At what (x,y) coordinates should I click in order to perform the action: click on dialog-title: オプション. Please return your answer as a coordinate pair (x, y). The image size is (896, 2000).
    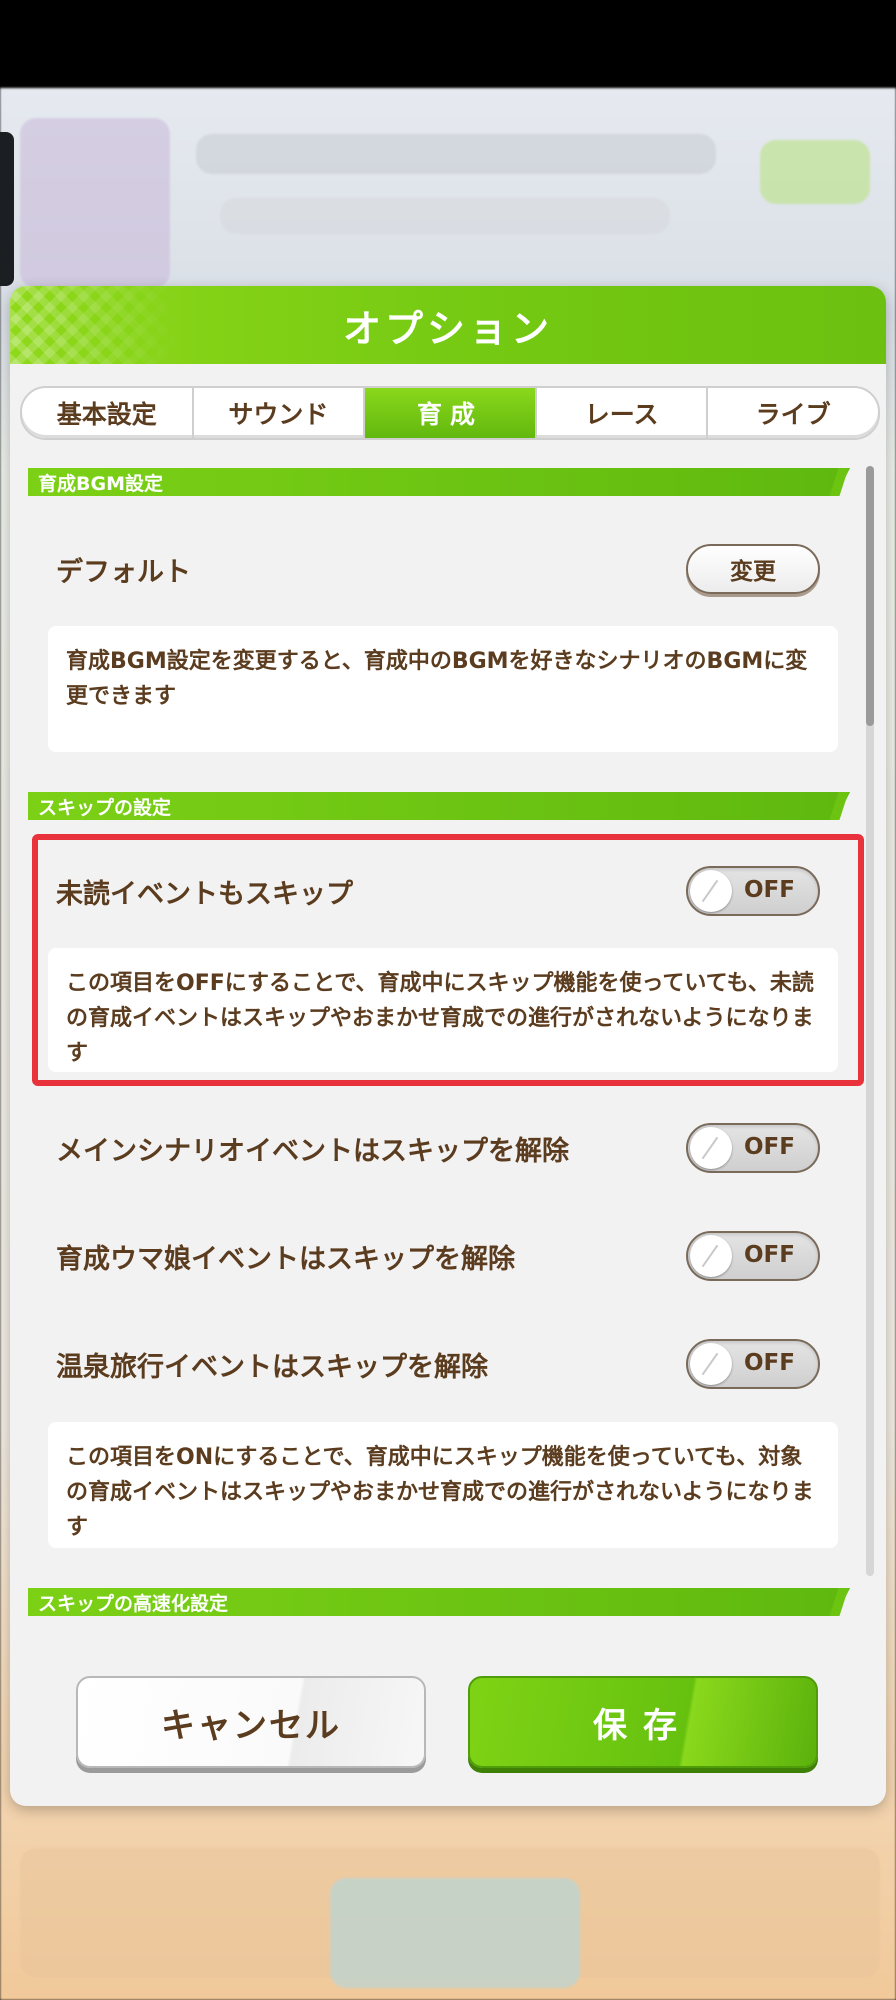
    Looking at the image, I should click on (447, 328).